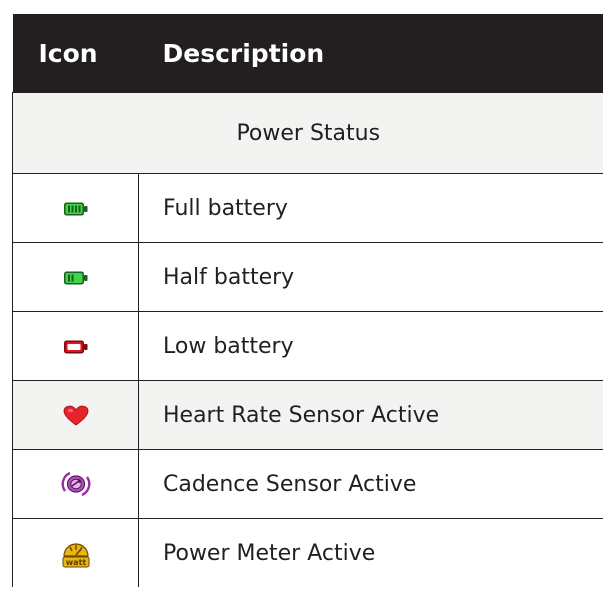 The width and height of the screenshot is (603, 610). I want to click on row-description: Low battery, so click(370, 346).